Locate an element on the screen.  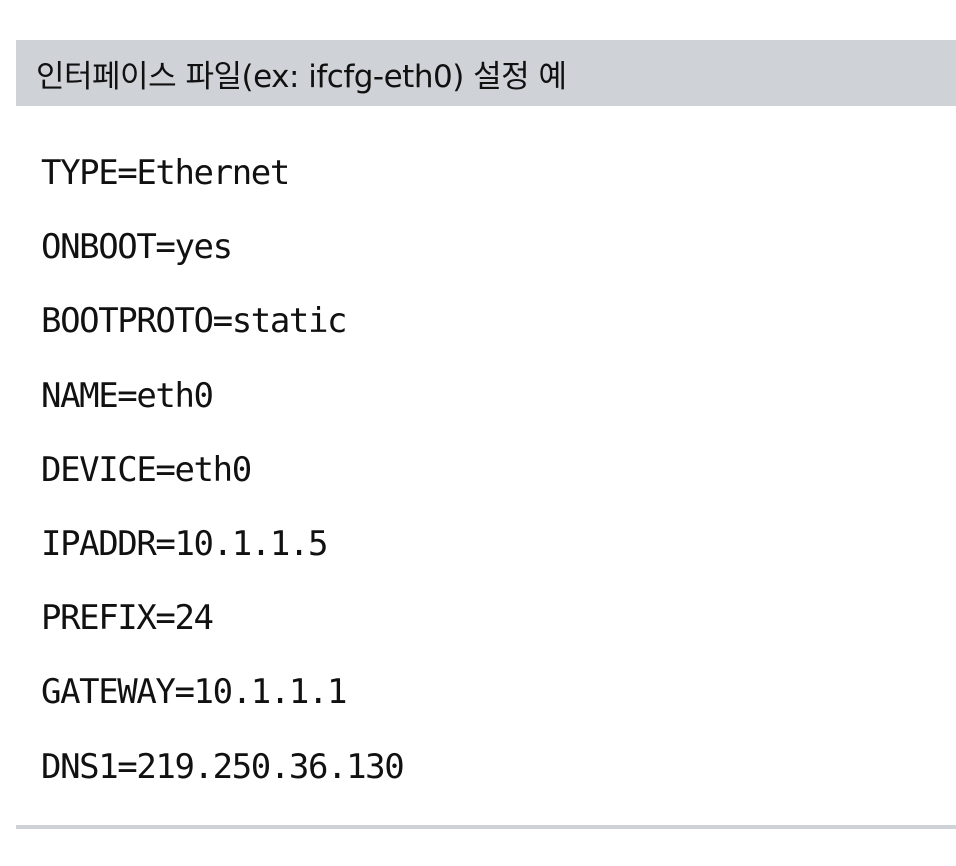
config-line-gateway: GATEWAY=10.1.1.1 is located at coordinates (194, 692).